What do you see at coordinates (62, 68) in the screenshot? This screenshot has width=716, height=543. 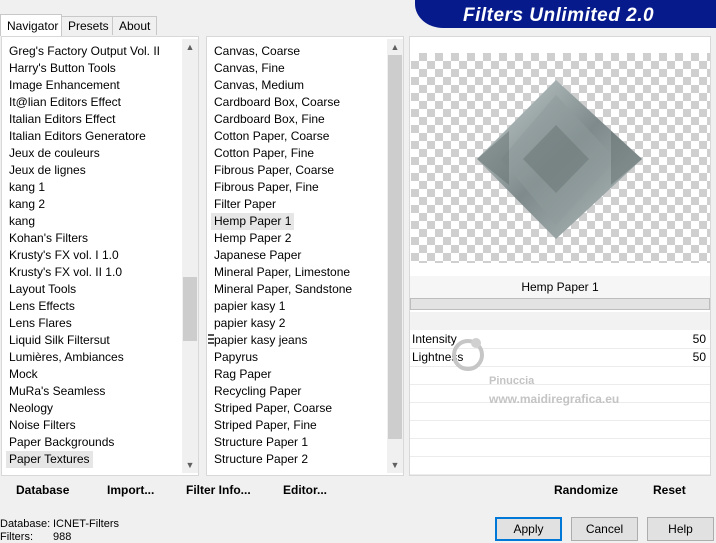 I see `category-item: Harry's Button Tools` at bounding box center [62, 68].